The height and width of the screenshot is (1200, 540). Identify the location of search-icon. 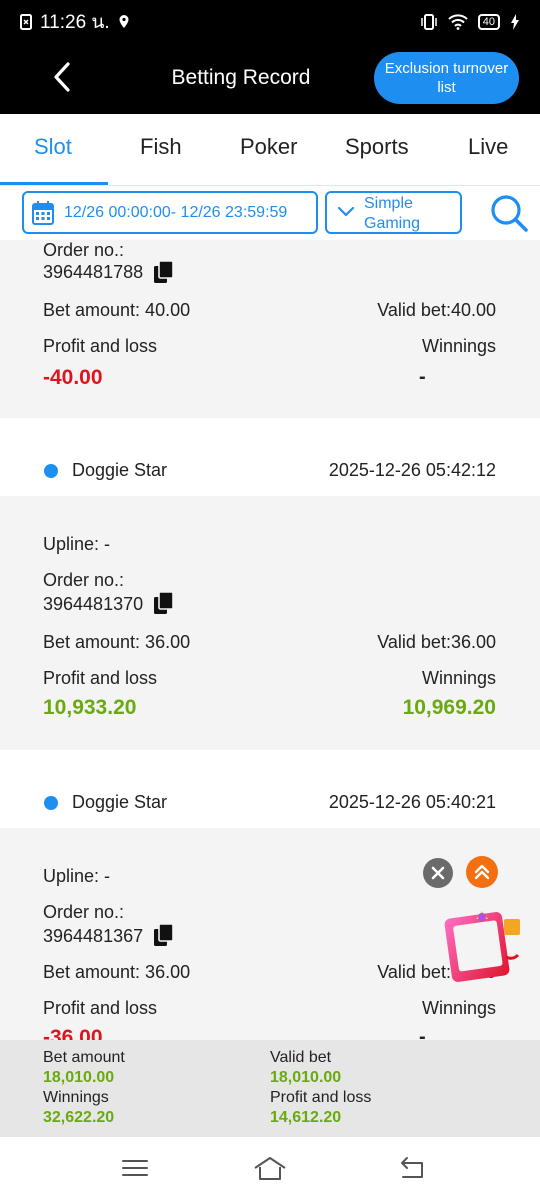
(509, 213).